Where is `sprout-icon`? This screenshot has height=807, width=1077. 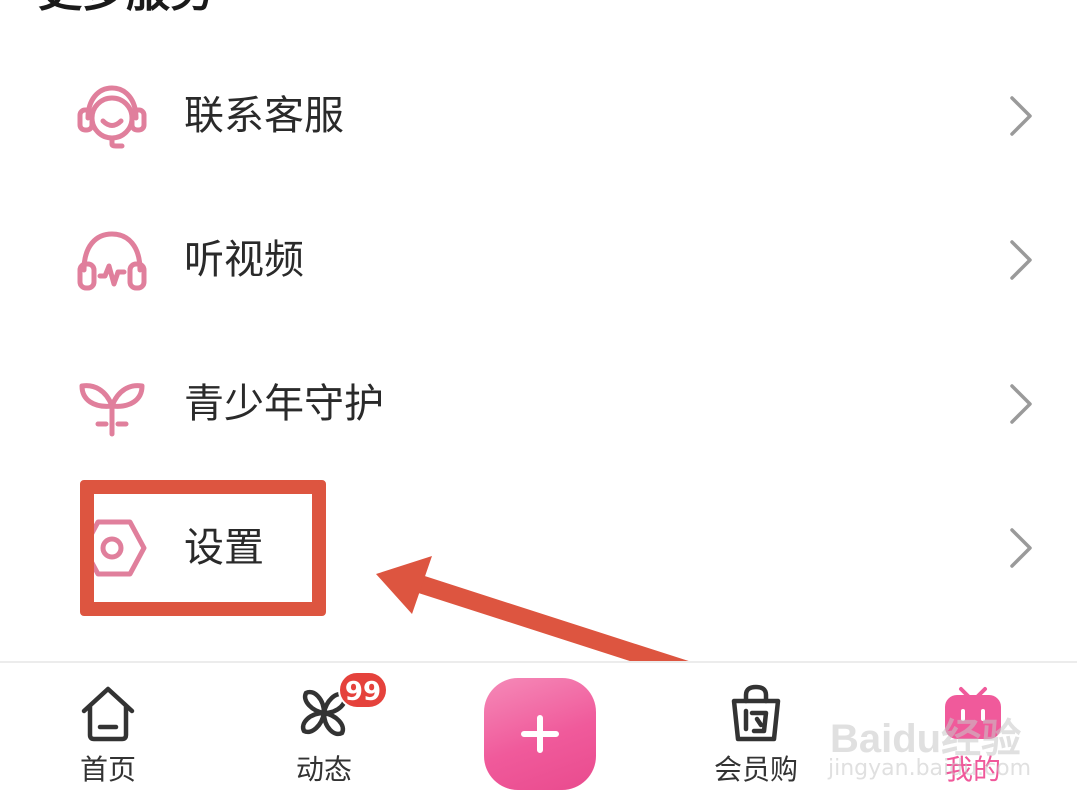 sprout-icon is located at coordinates (112, 410).